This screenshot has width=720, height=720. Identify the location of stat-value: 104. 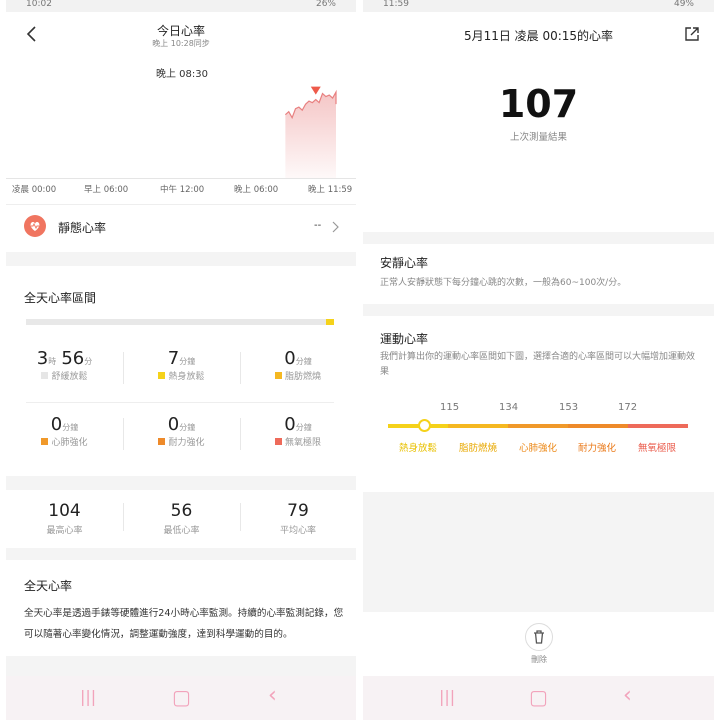
(64, 511).